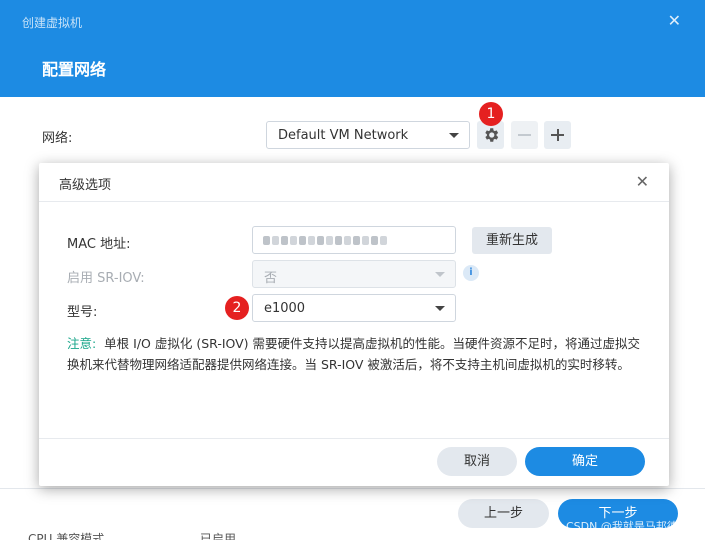  Describe the element at coordinates (285, 308) in the screenshot. I see `model-select-value: e1000` at that location.